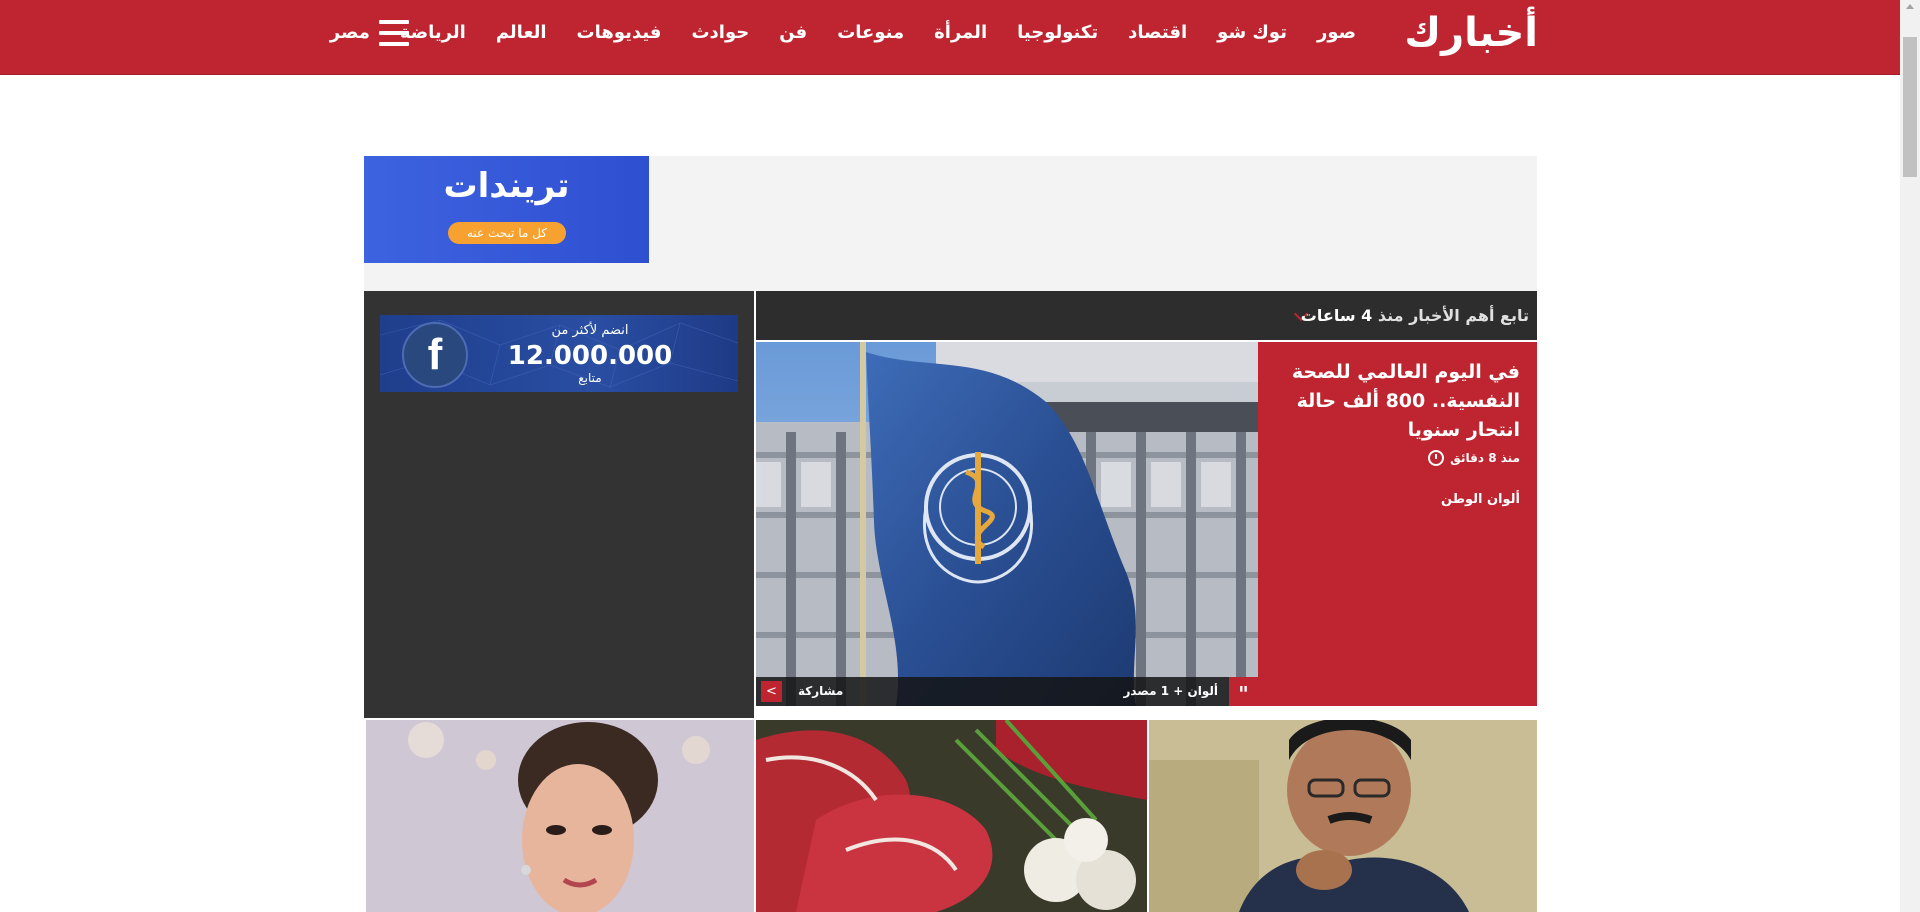 The height and width of the screenshot is (912, 1920). I want to click on ticker-text: تابع أهم الأخبار منذ 4 ساعات, so click(1415, 315).